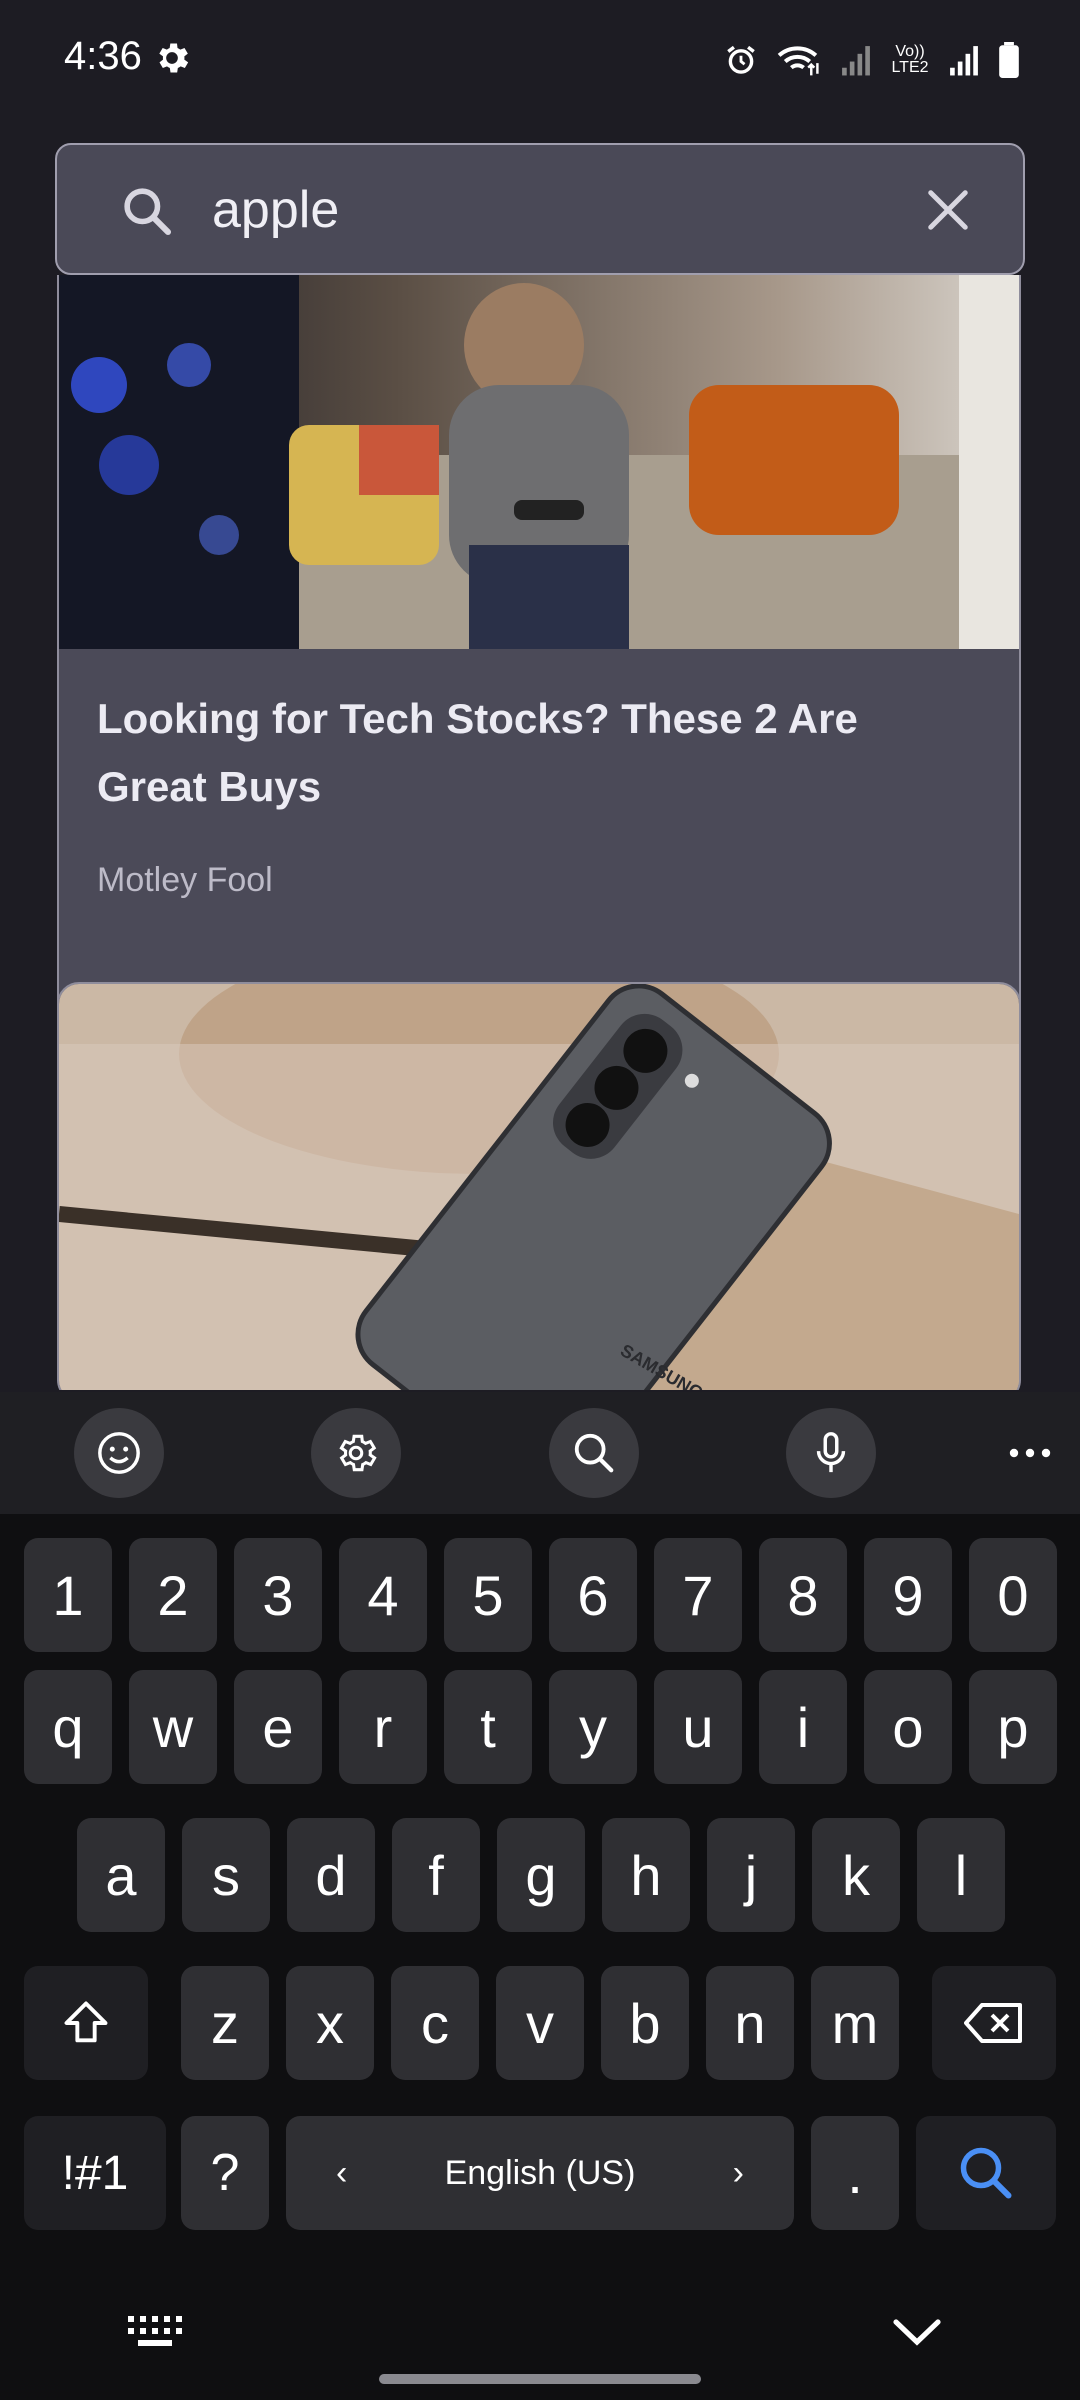 The image size is (1080, 2400). I want to click on more-options-button, so click(1030, 1453).